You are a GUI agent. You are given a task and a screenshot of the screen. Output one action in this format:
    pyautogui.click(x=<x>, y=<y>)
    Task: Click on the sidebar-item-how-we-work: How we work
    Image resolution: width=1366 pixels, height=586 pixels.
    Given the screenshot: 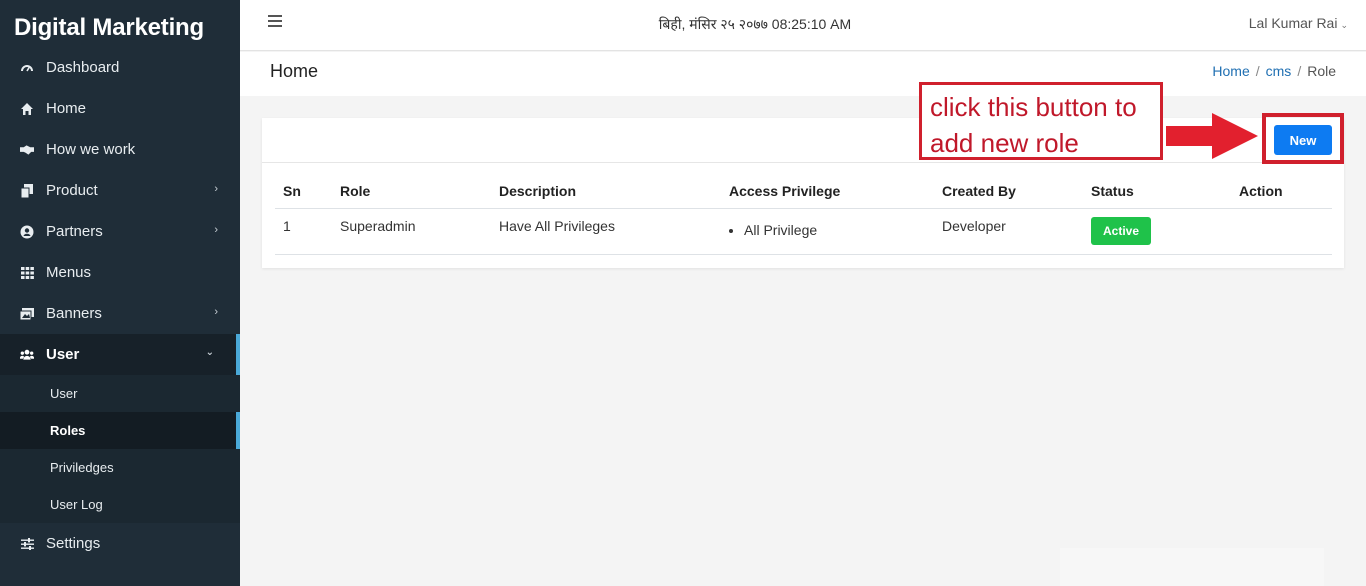 What is the action you would take?
    pyautogui.click(x=120, y=149)
    